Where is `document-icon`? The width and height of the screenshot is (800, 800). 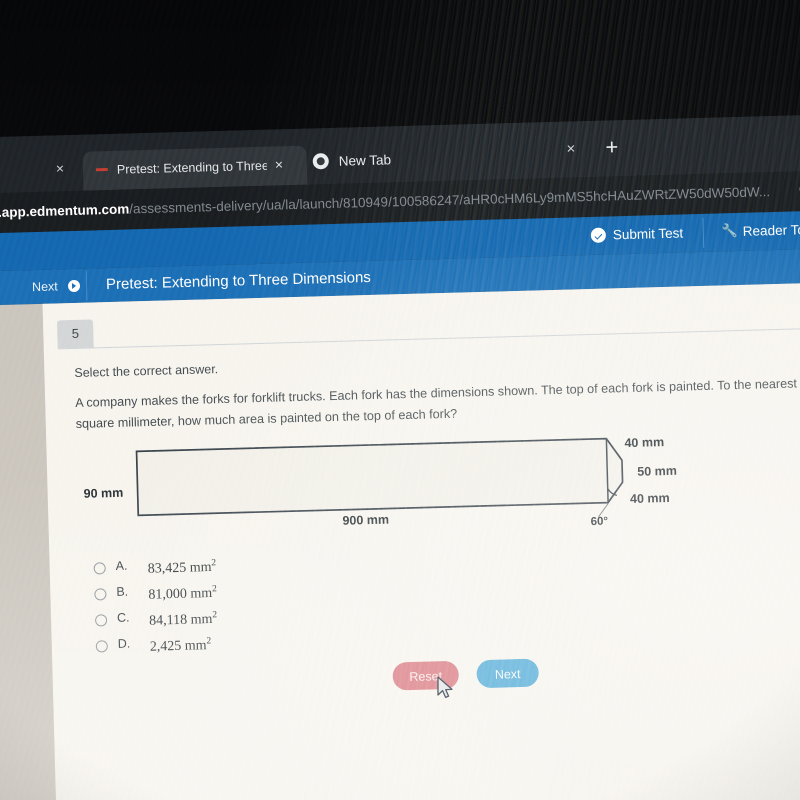
document-icon is located at coordinates (101, 170).